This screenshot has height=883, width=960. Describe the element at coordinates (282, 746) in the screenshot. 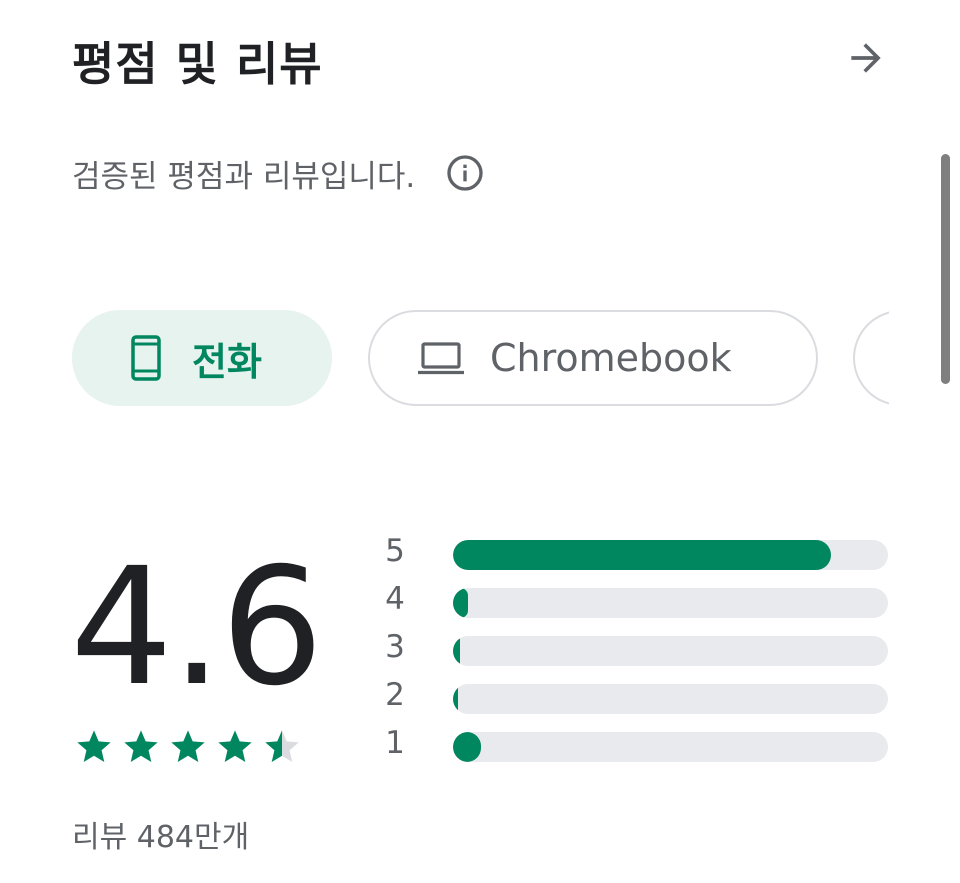

I see `star-half-icon` at that location.